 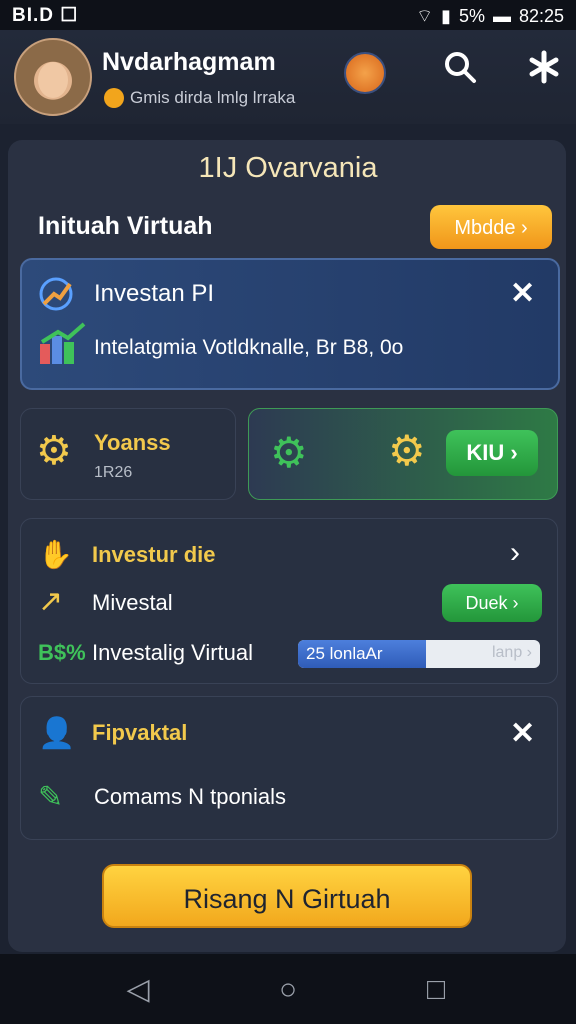 I want to click on invest-card-subtitle: Intelatgmia Votldknalle, Br B8, 0o, so click(x=249, y=347).